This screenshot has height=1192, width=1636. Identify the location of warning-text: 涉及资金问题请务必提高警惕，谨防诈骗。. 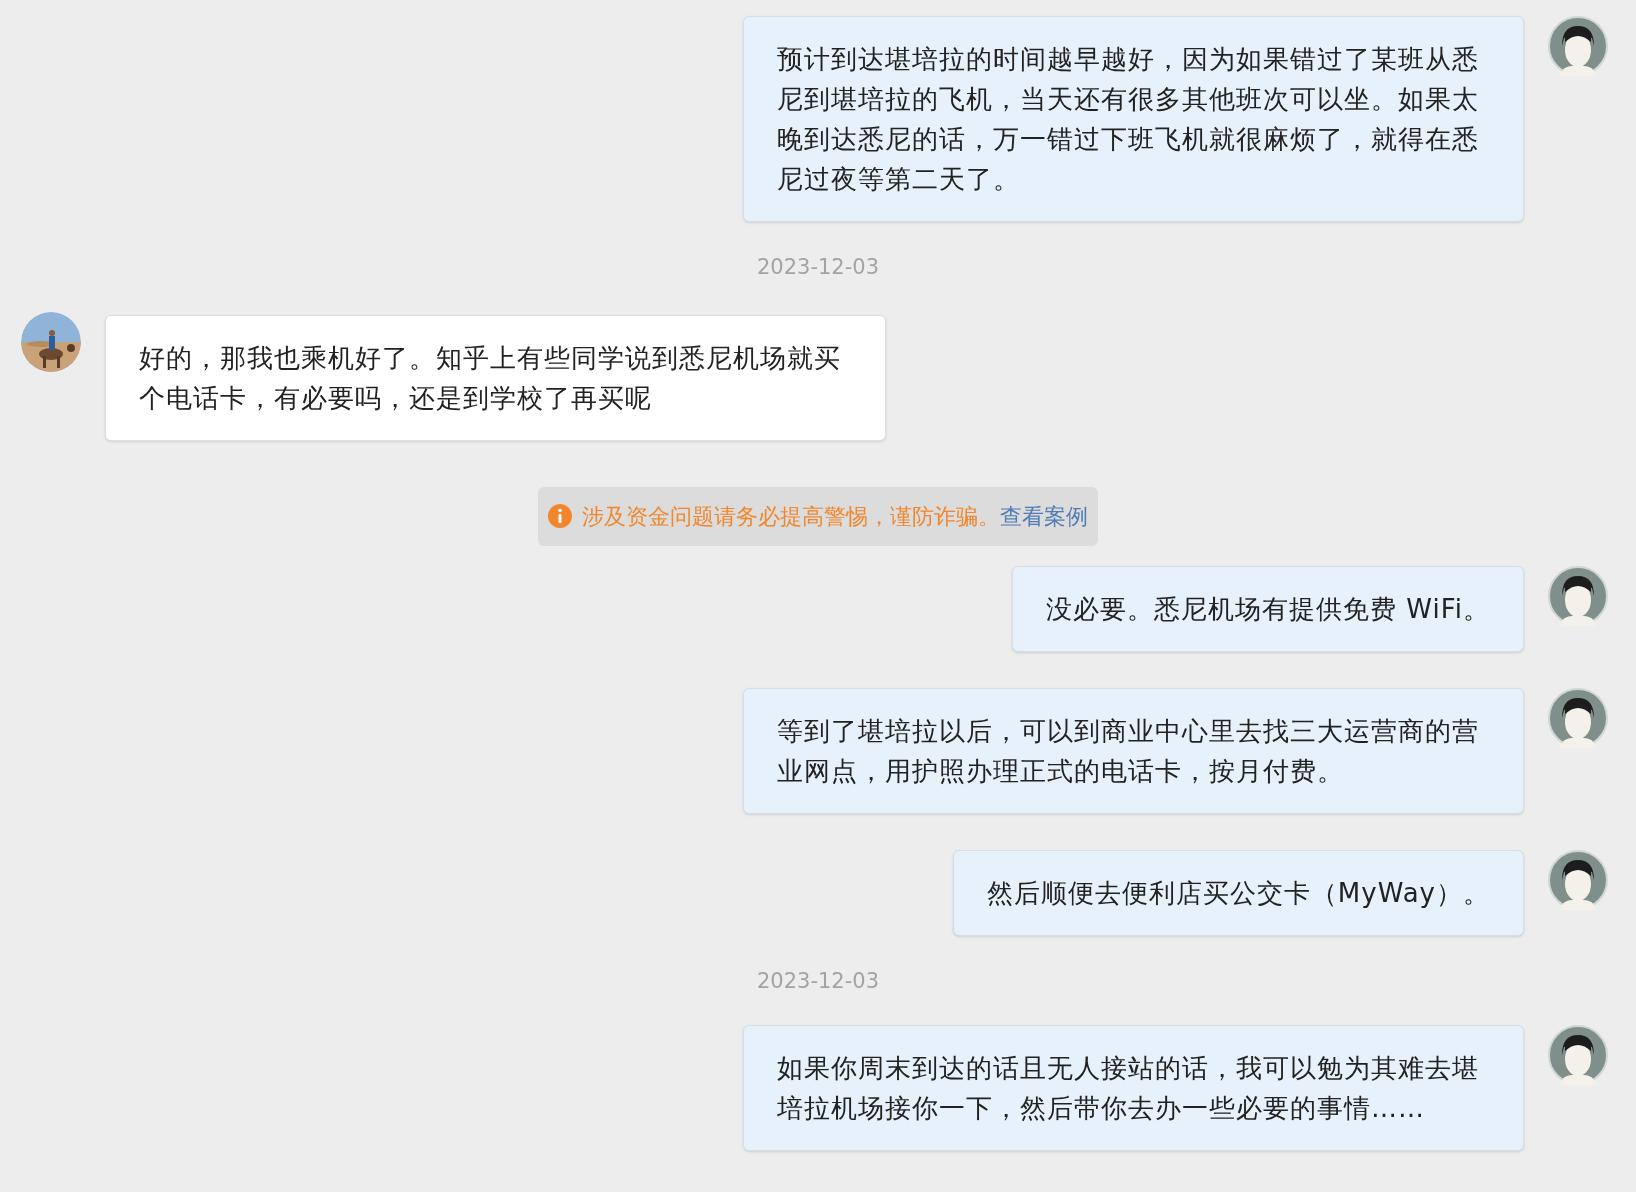
(791, 516).